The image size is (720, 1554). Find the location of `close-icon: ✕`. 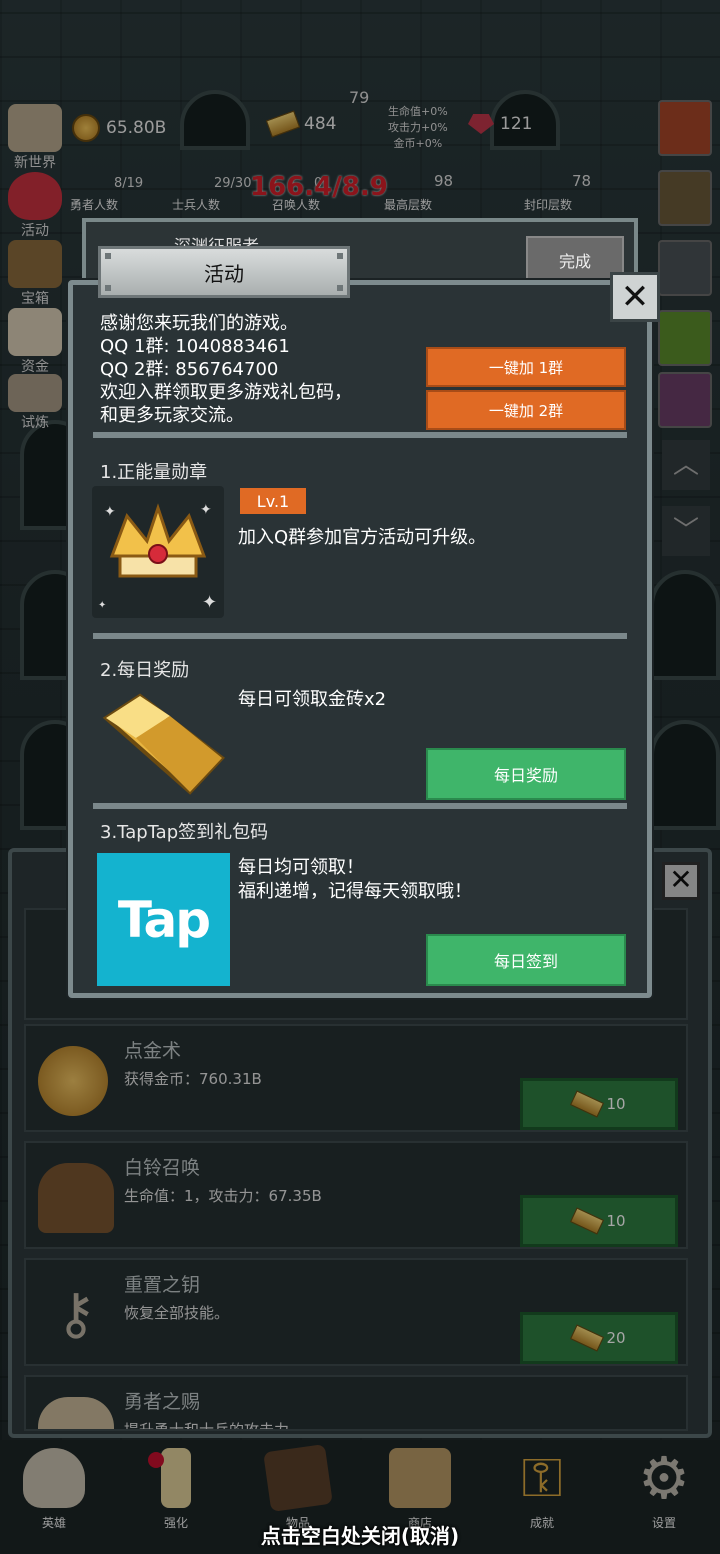

close-icon: ✕ is located at coordinates (635, 297).